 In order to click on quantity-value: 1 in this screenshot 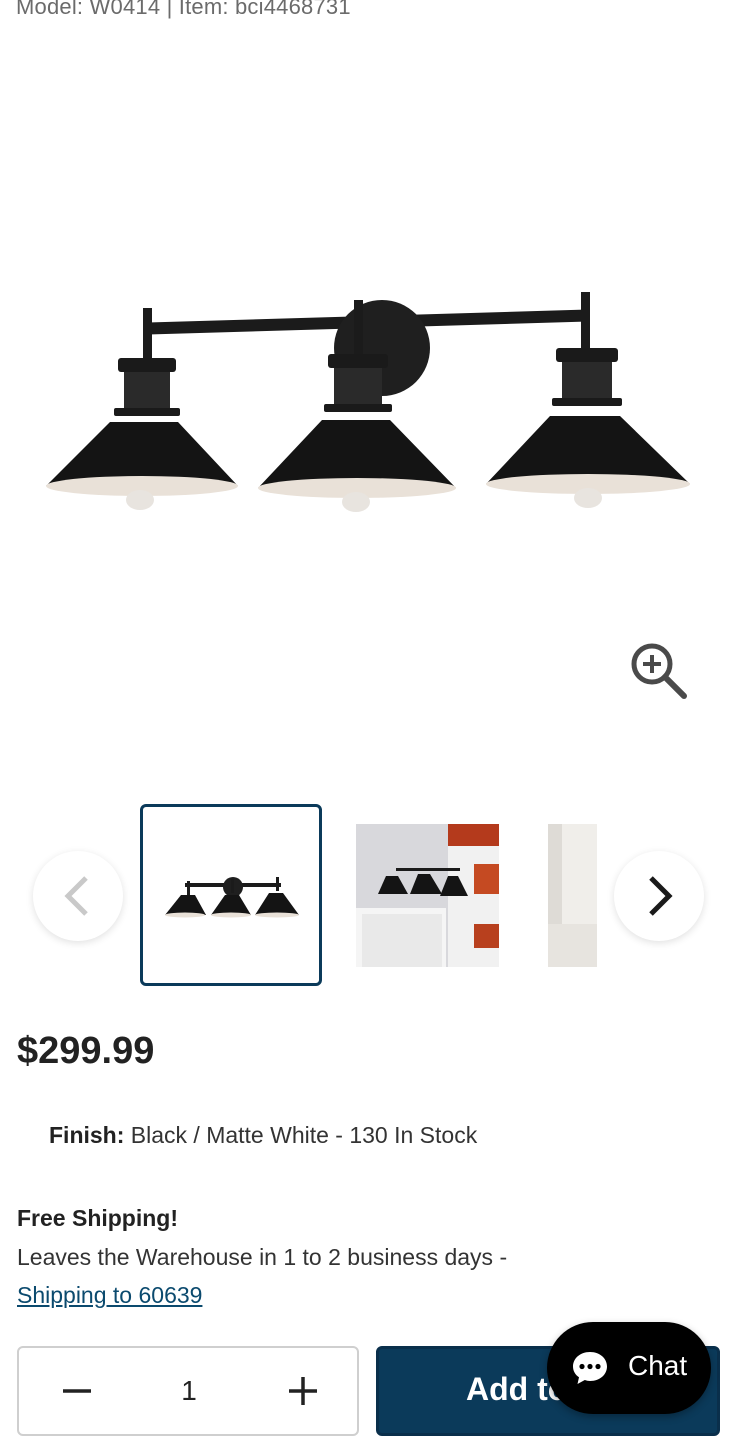, I will do `click(189, 1391)`.